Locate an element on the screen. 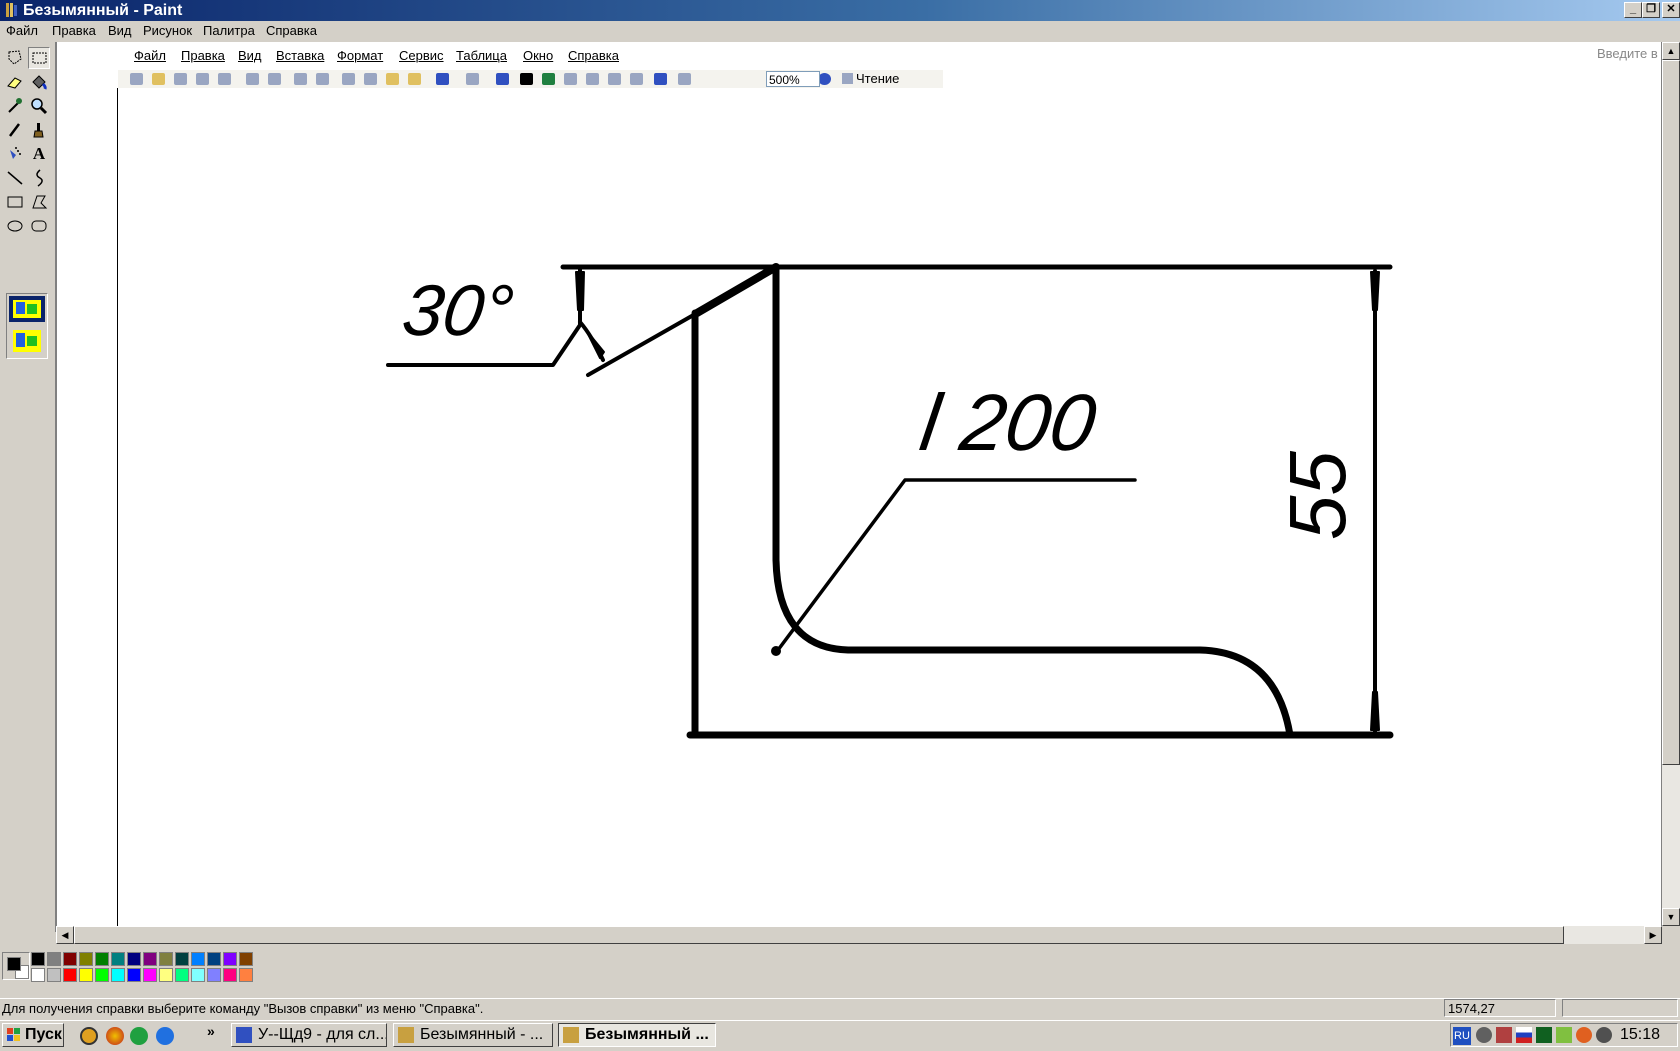 The image size is (1680, 1051). tray-speaker-icon is located at coordinates (1604, 1035).